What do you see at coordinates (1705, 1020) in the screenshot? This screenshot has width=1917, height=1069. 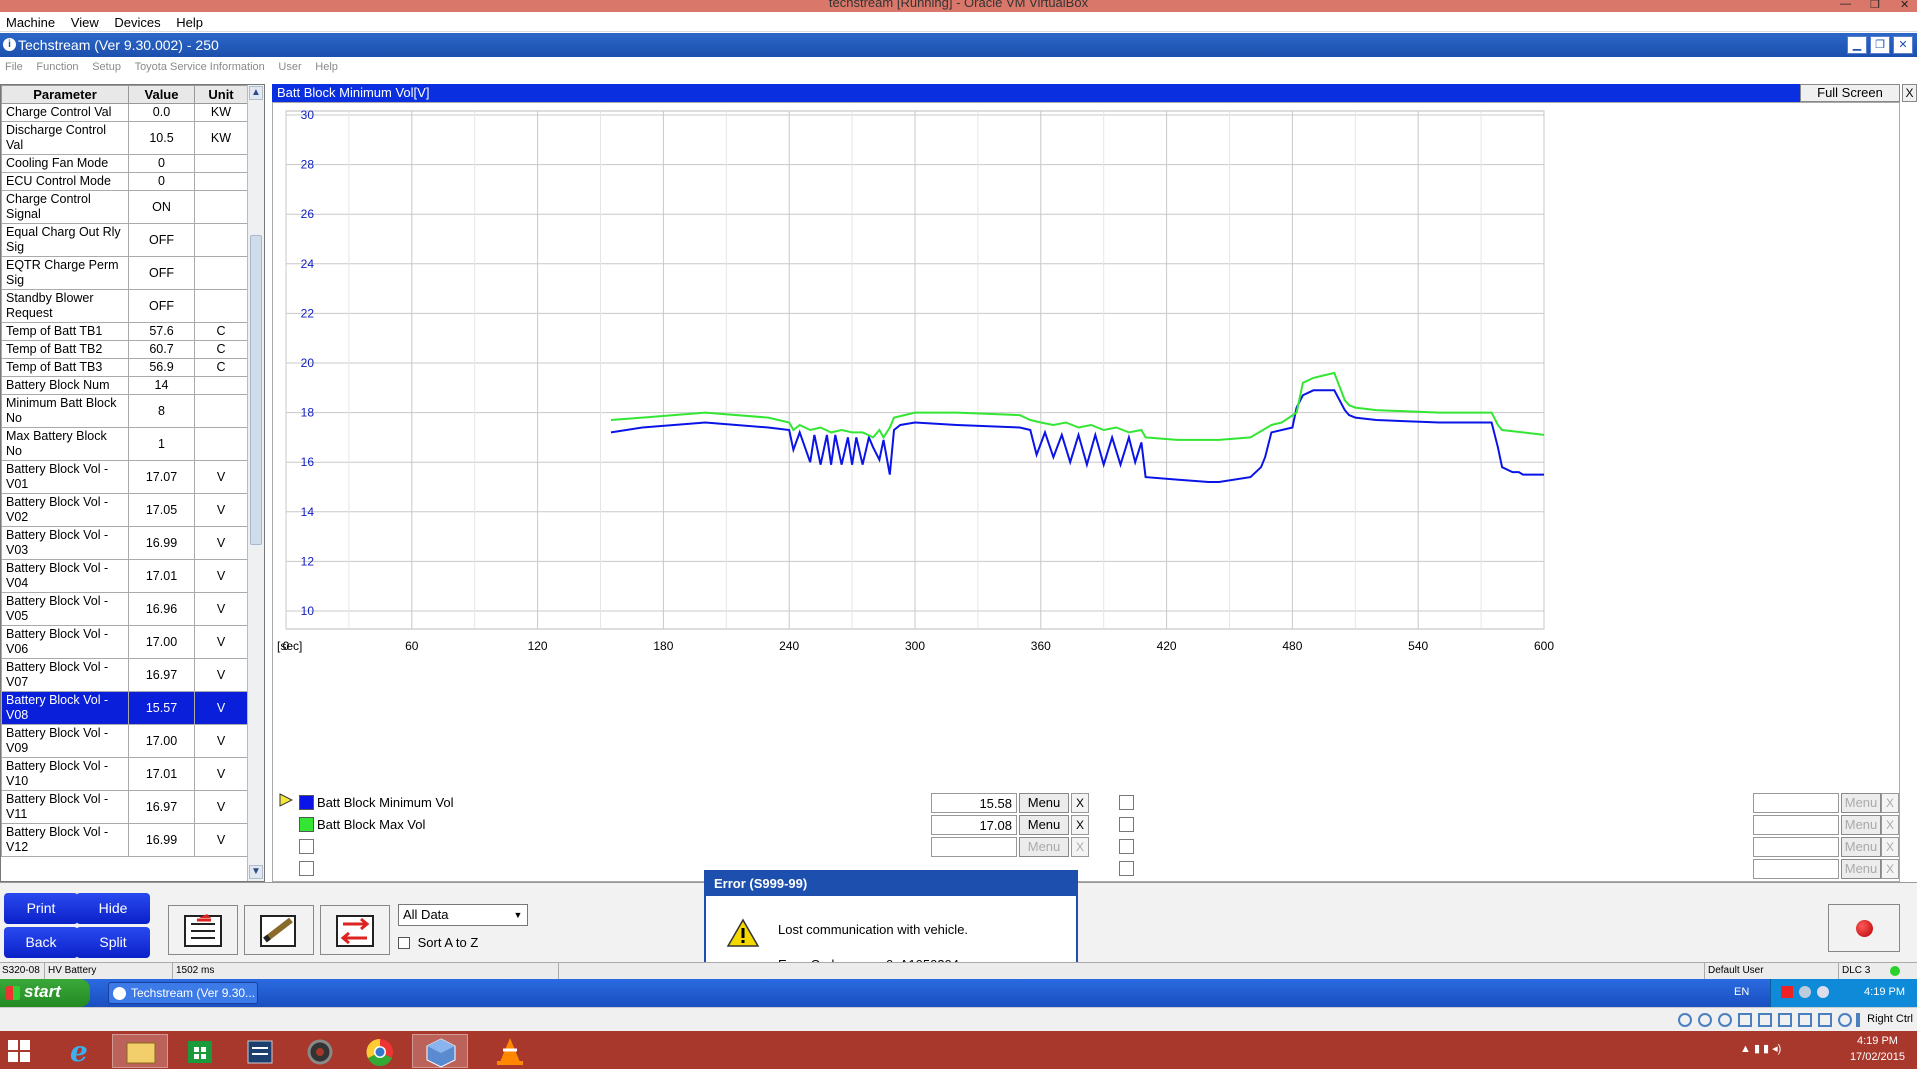 I see `optical-drive-icon` at bounding box center [1705, 1020].